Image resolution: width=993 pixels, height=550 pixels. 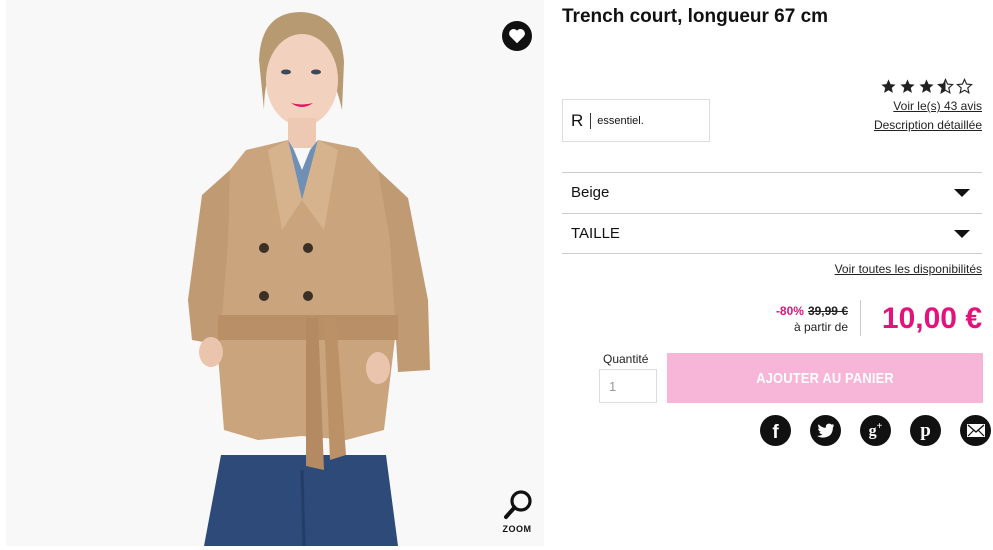 I want to click on share-bar: f g+ p, so click(x=875, y=430).